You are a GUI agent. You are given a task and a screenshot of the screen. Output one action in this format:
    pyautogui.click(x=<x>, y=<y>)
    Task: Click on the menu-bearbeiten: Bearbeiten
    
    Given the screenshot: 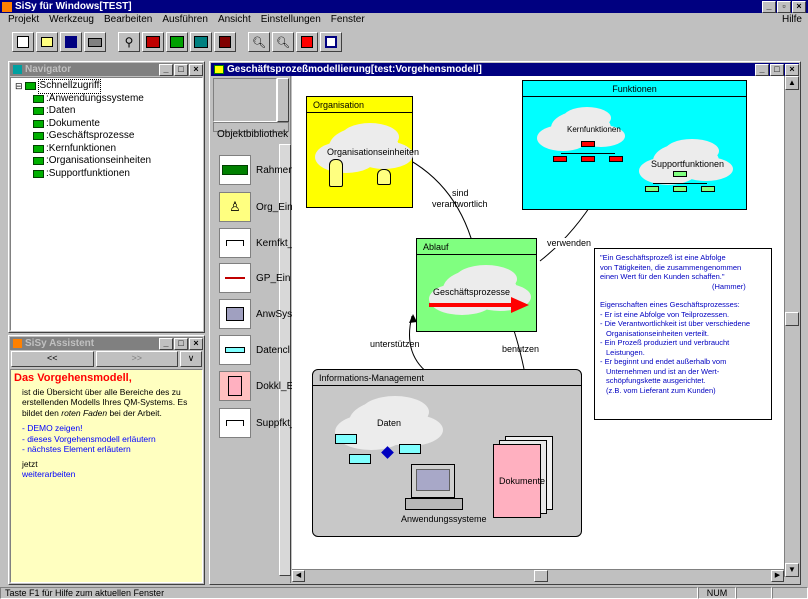 What is the action you would take?
    pyautogui.click(x=128, y=20)
    